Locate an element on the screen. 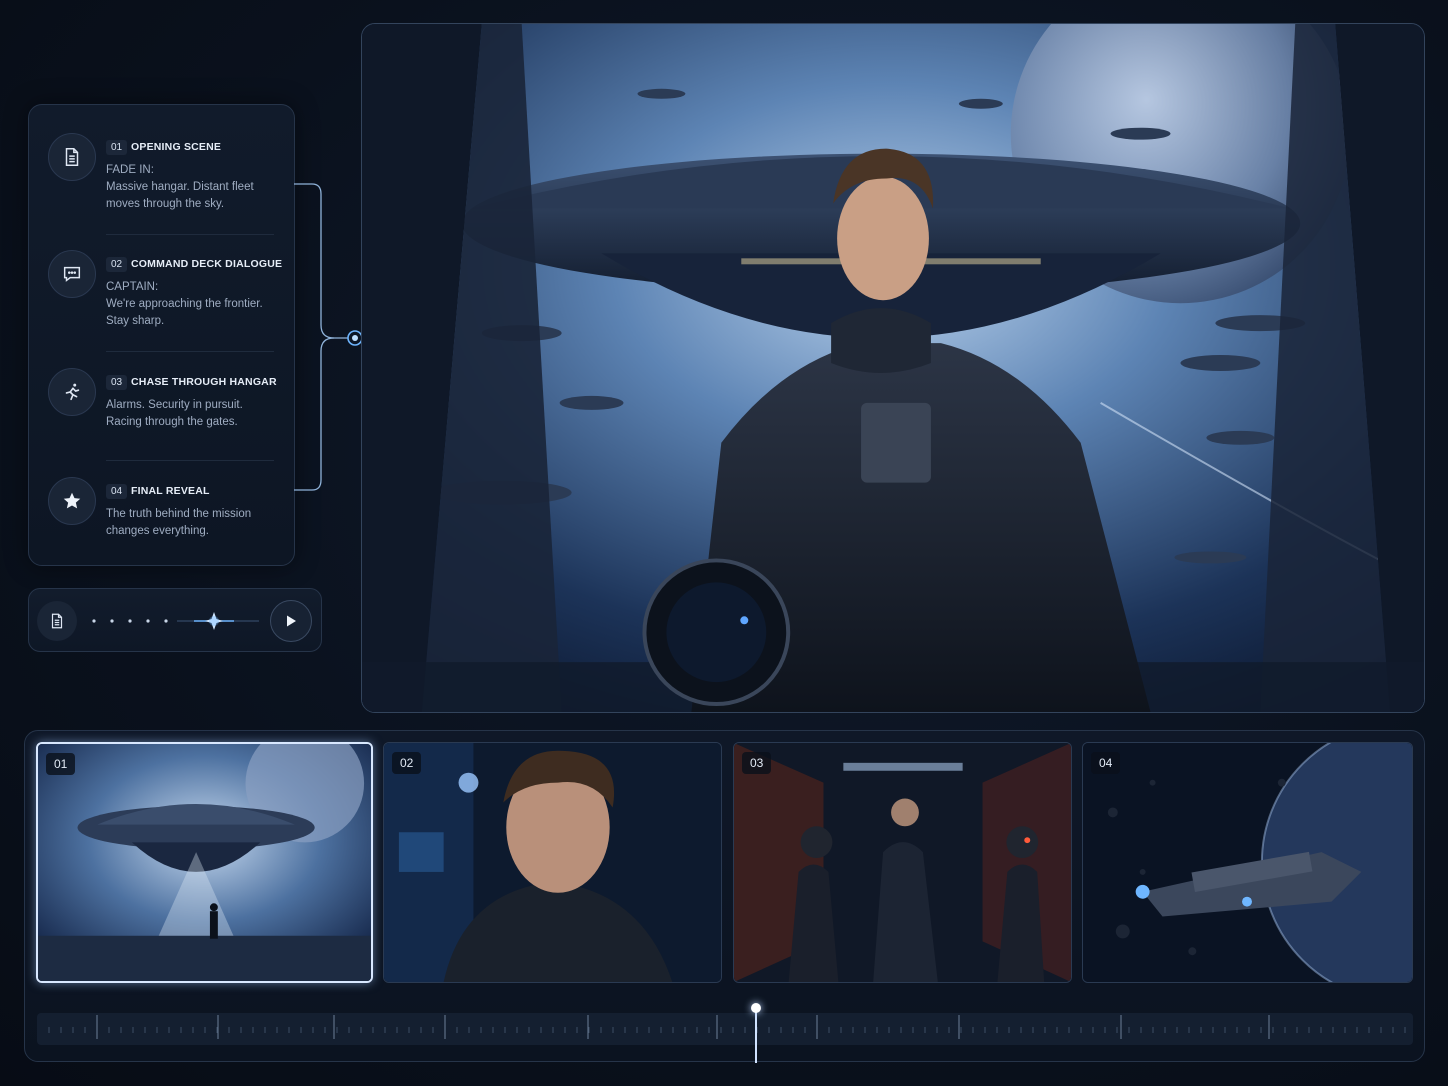  timeline-ticks is located at coordinates (727, 1027).